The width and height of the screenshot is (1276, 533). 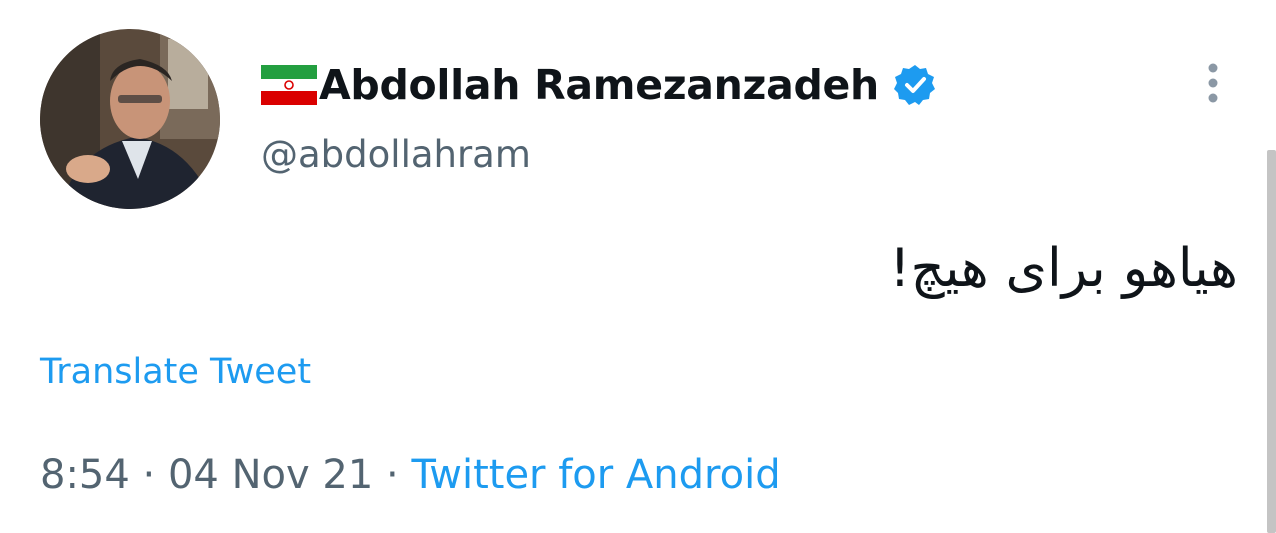 I want to click on avatar, so click(x=130, y=119).